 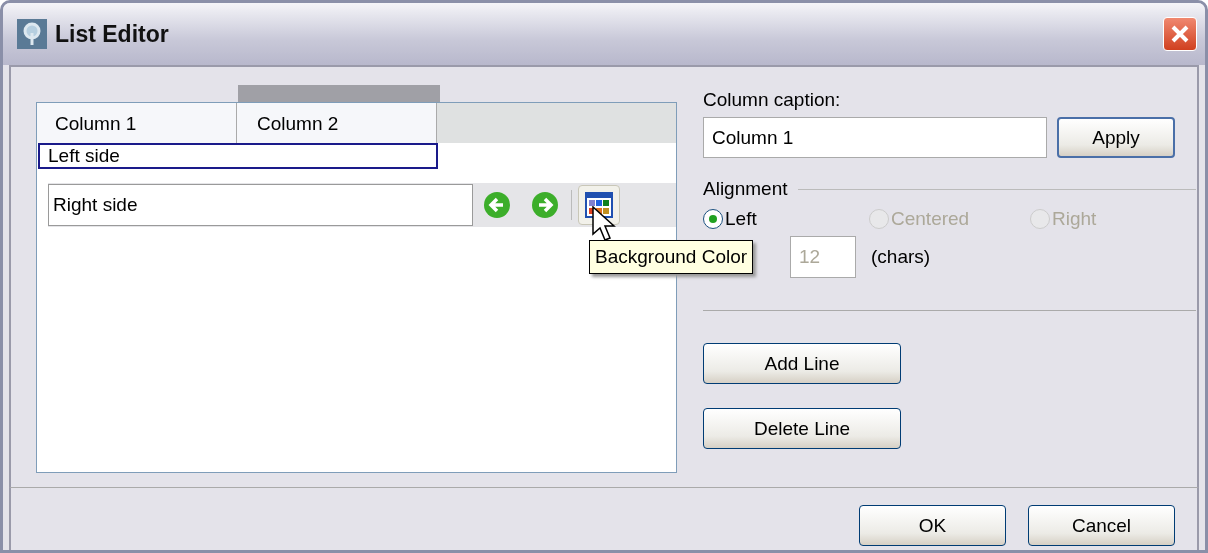 I want to click on column-header: Column 1, so click(x=137, y=123).